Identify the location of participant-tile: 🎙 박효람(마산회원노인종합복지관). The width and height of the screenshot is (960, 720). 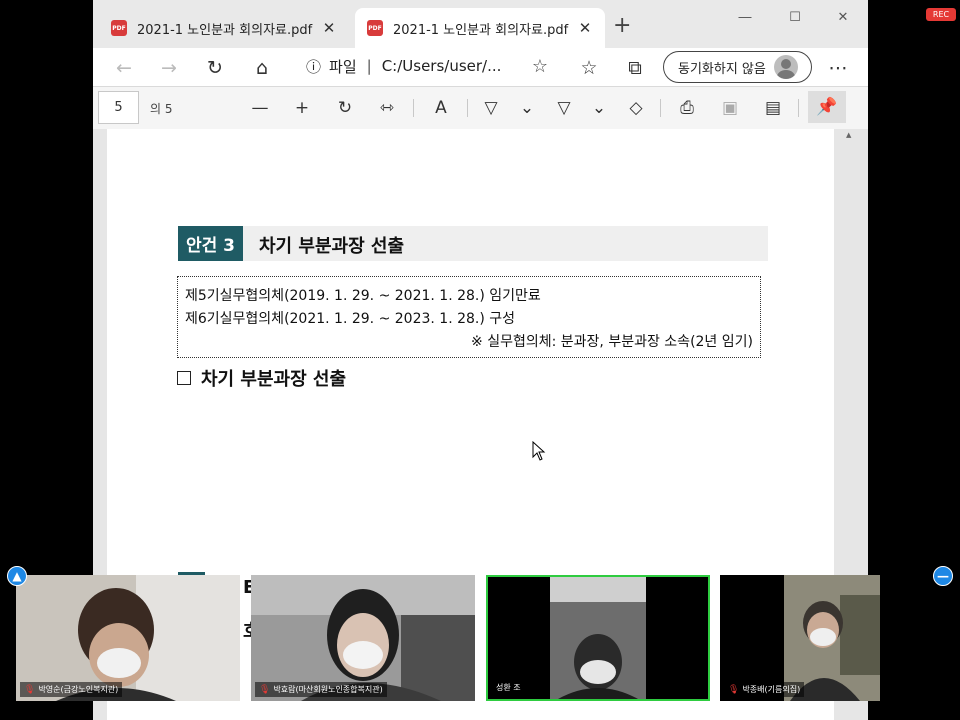
(363, 638).